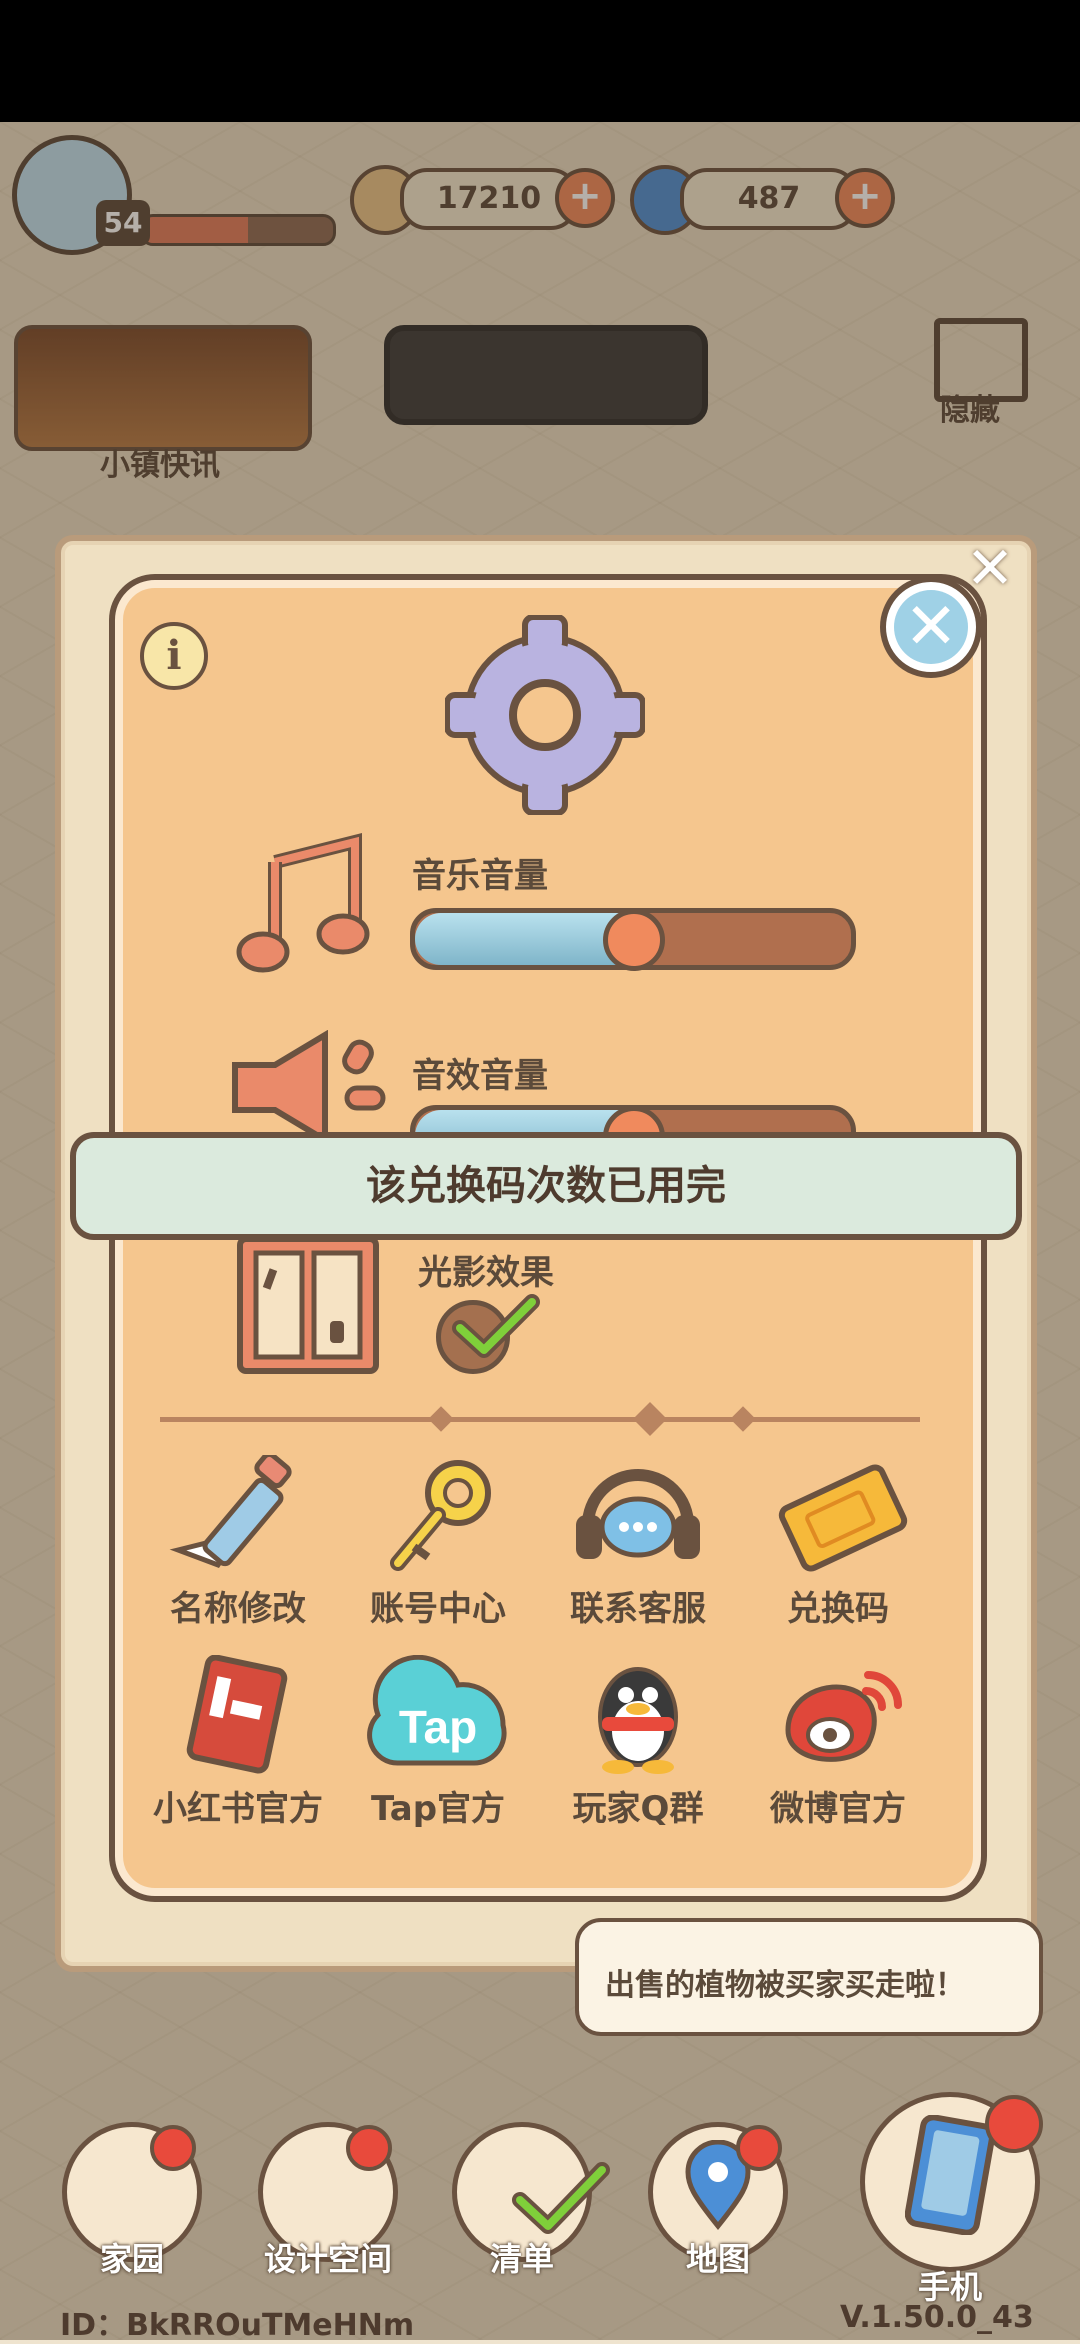  Describe the element at coordinates (638, 1609) in the screenshot. I see `customer-service-label: 联系客服` at that location.